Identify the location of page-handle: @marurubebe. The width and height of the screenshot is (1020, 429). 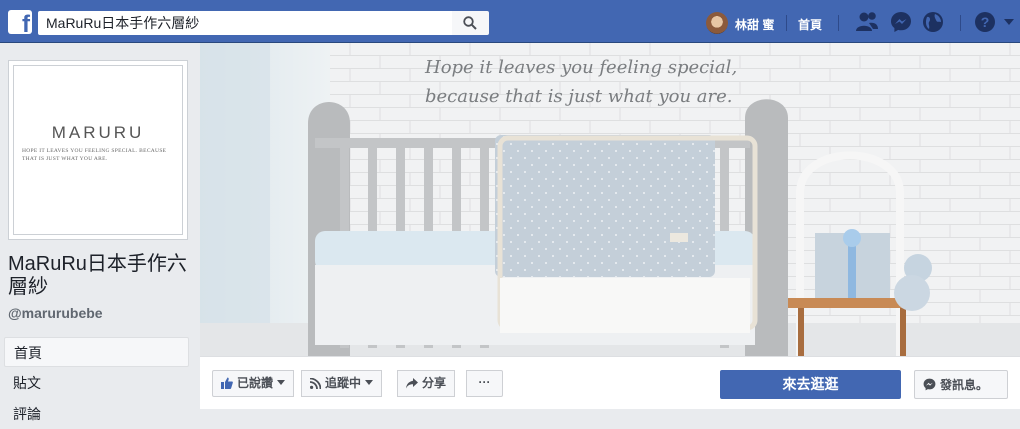
(55, 313).